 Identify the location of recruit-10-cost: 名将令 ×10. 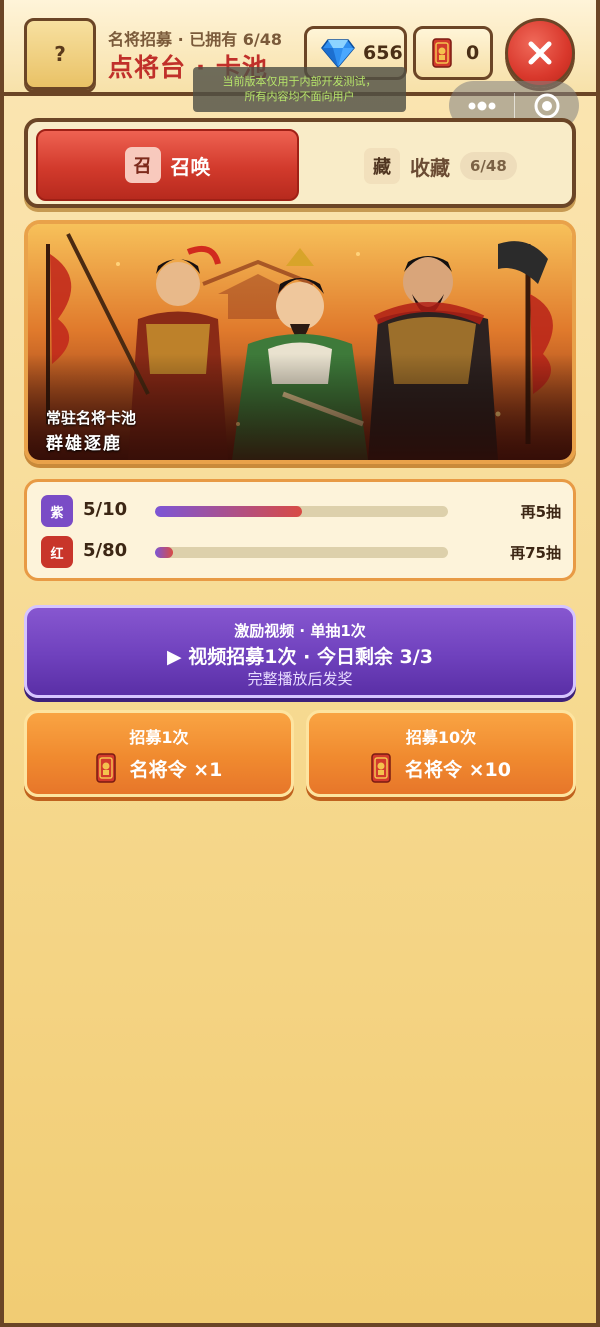
(441, 768).